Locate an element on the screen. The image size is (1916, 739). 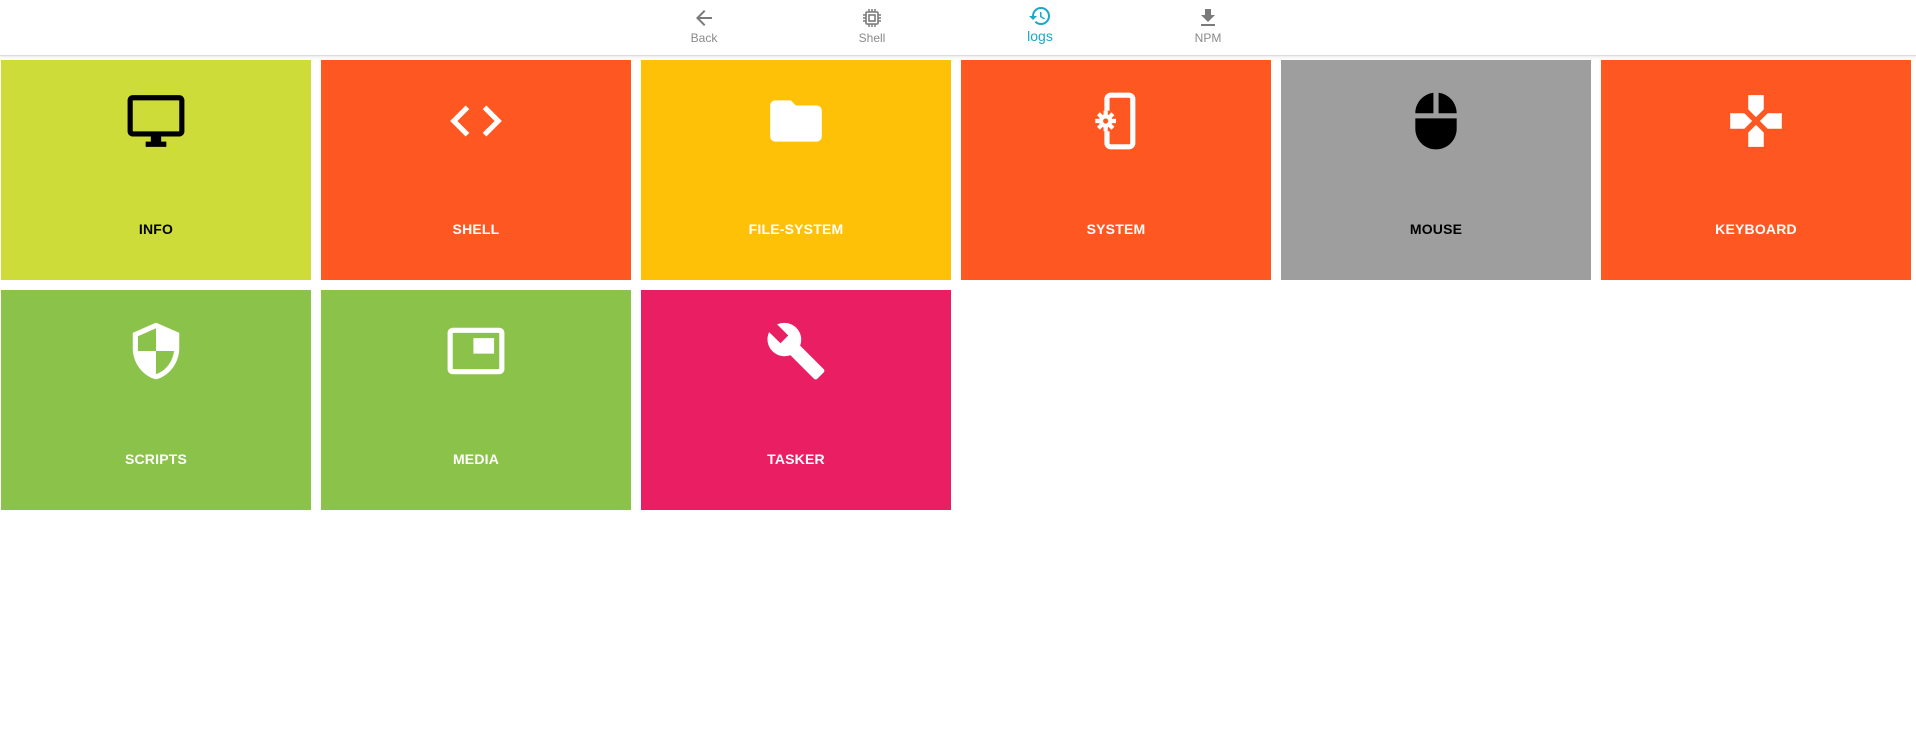
nav-npm-label: NPM is located at coordinates (1208, 38).